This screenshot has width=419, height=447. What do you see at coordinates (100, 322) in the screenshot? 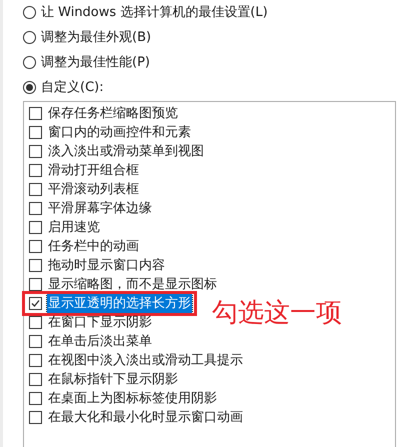
I see `effect-option: 在窗口下显示阴影` at bounding box center [100, 322].